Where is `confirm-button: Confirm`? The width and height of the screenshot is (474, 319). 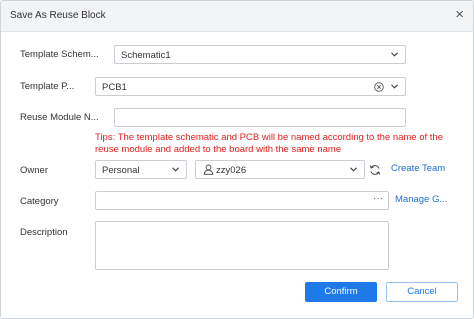 confirm-button: Confirm is located at coordinates (341, 292).